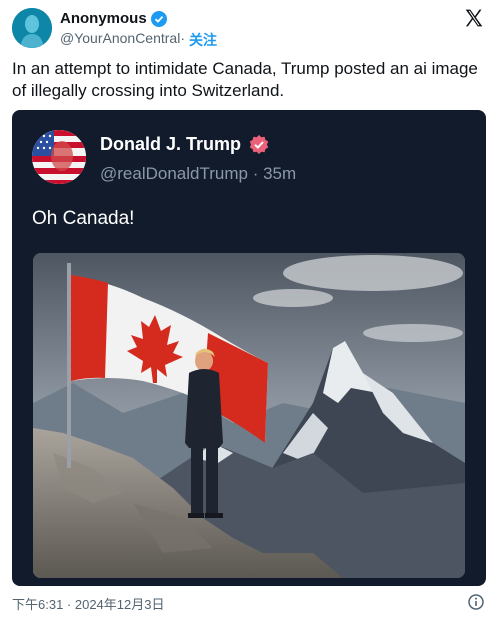 The height and width of the screenshot is (620, 500). I want to click on author-avatar, so click(32, 28).